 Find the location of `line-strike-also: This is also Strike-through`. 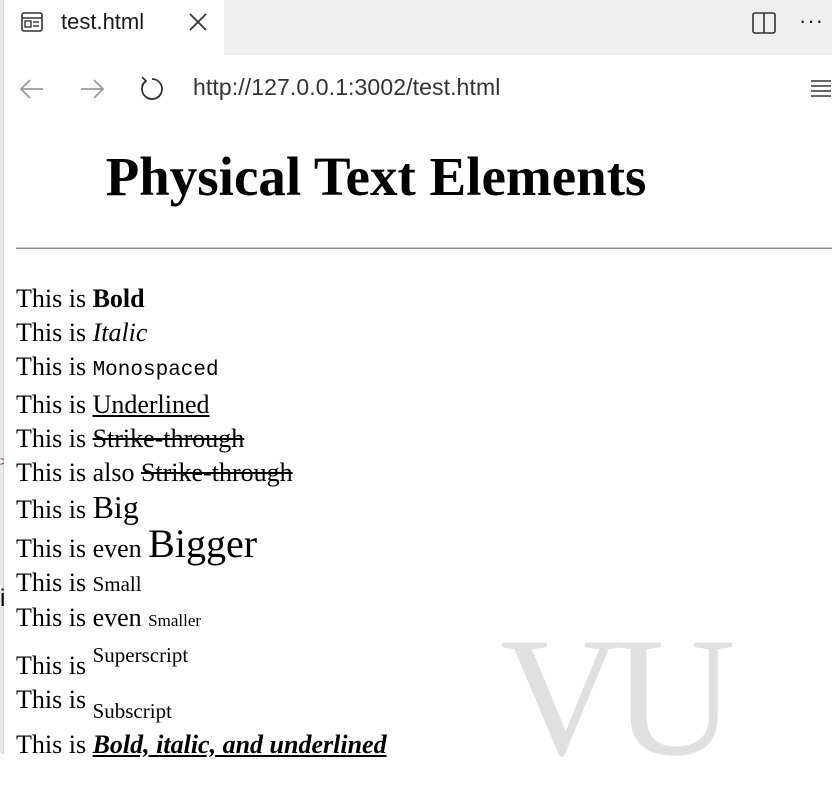

line-strike-also: This is also Strike-through is located at coordinates (154, 472).